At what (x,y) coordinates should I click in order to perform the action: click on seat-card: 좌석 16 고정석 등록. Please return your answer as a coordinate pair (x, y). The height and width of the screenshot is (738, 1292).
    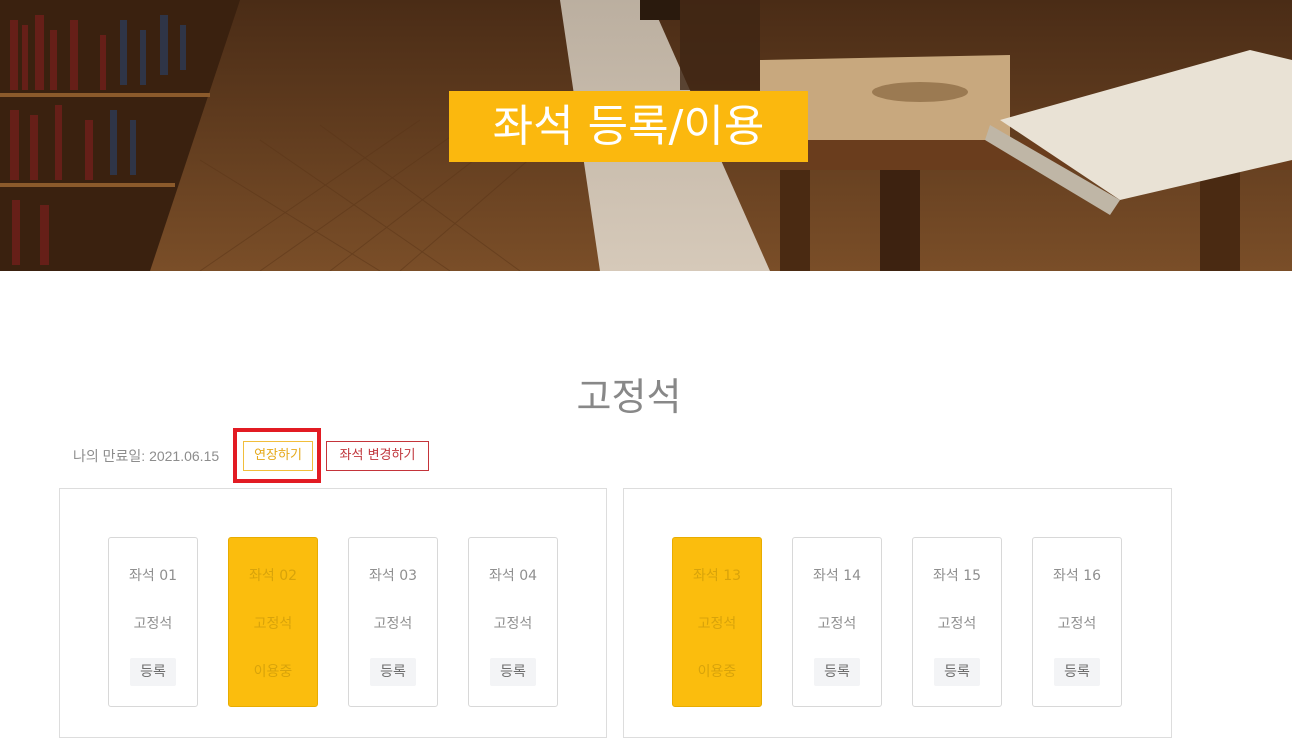
    Looking at the image, I should click on (1077, 622).